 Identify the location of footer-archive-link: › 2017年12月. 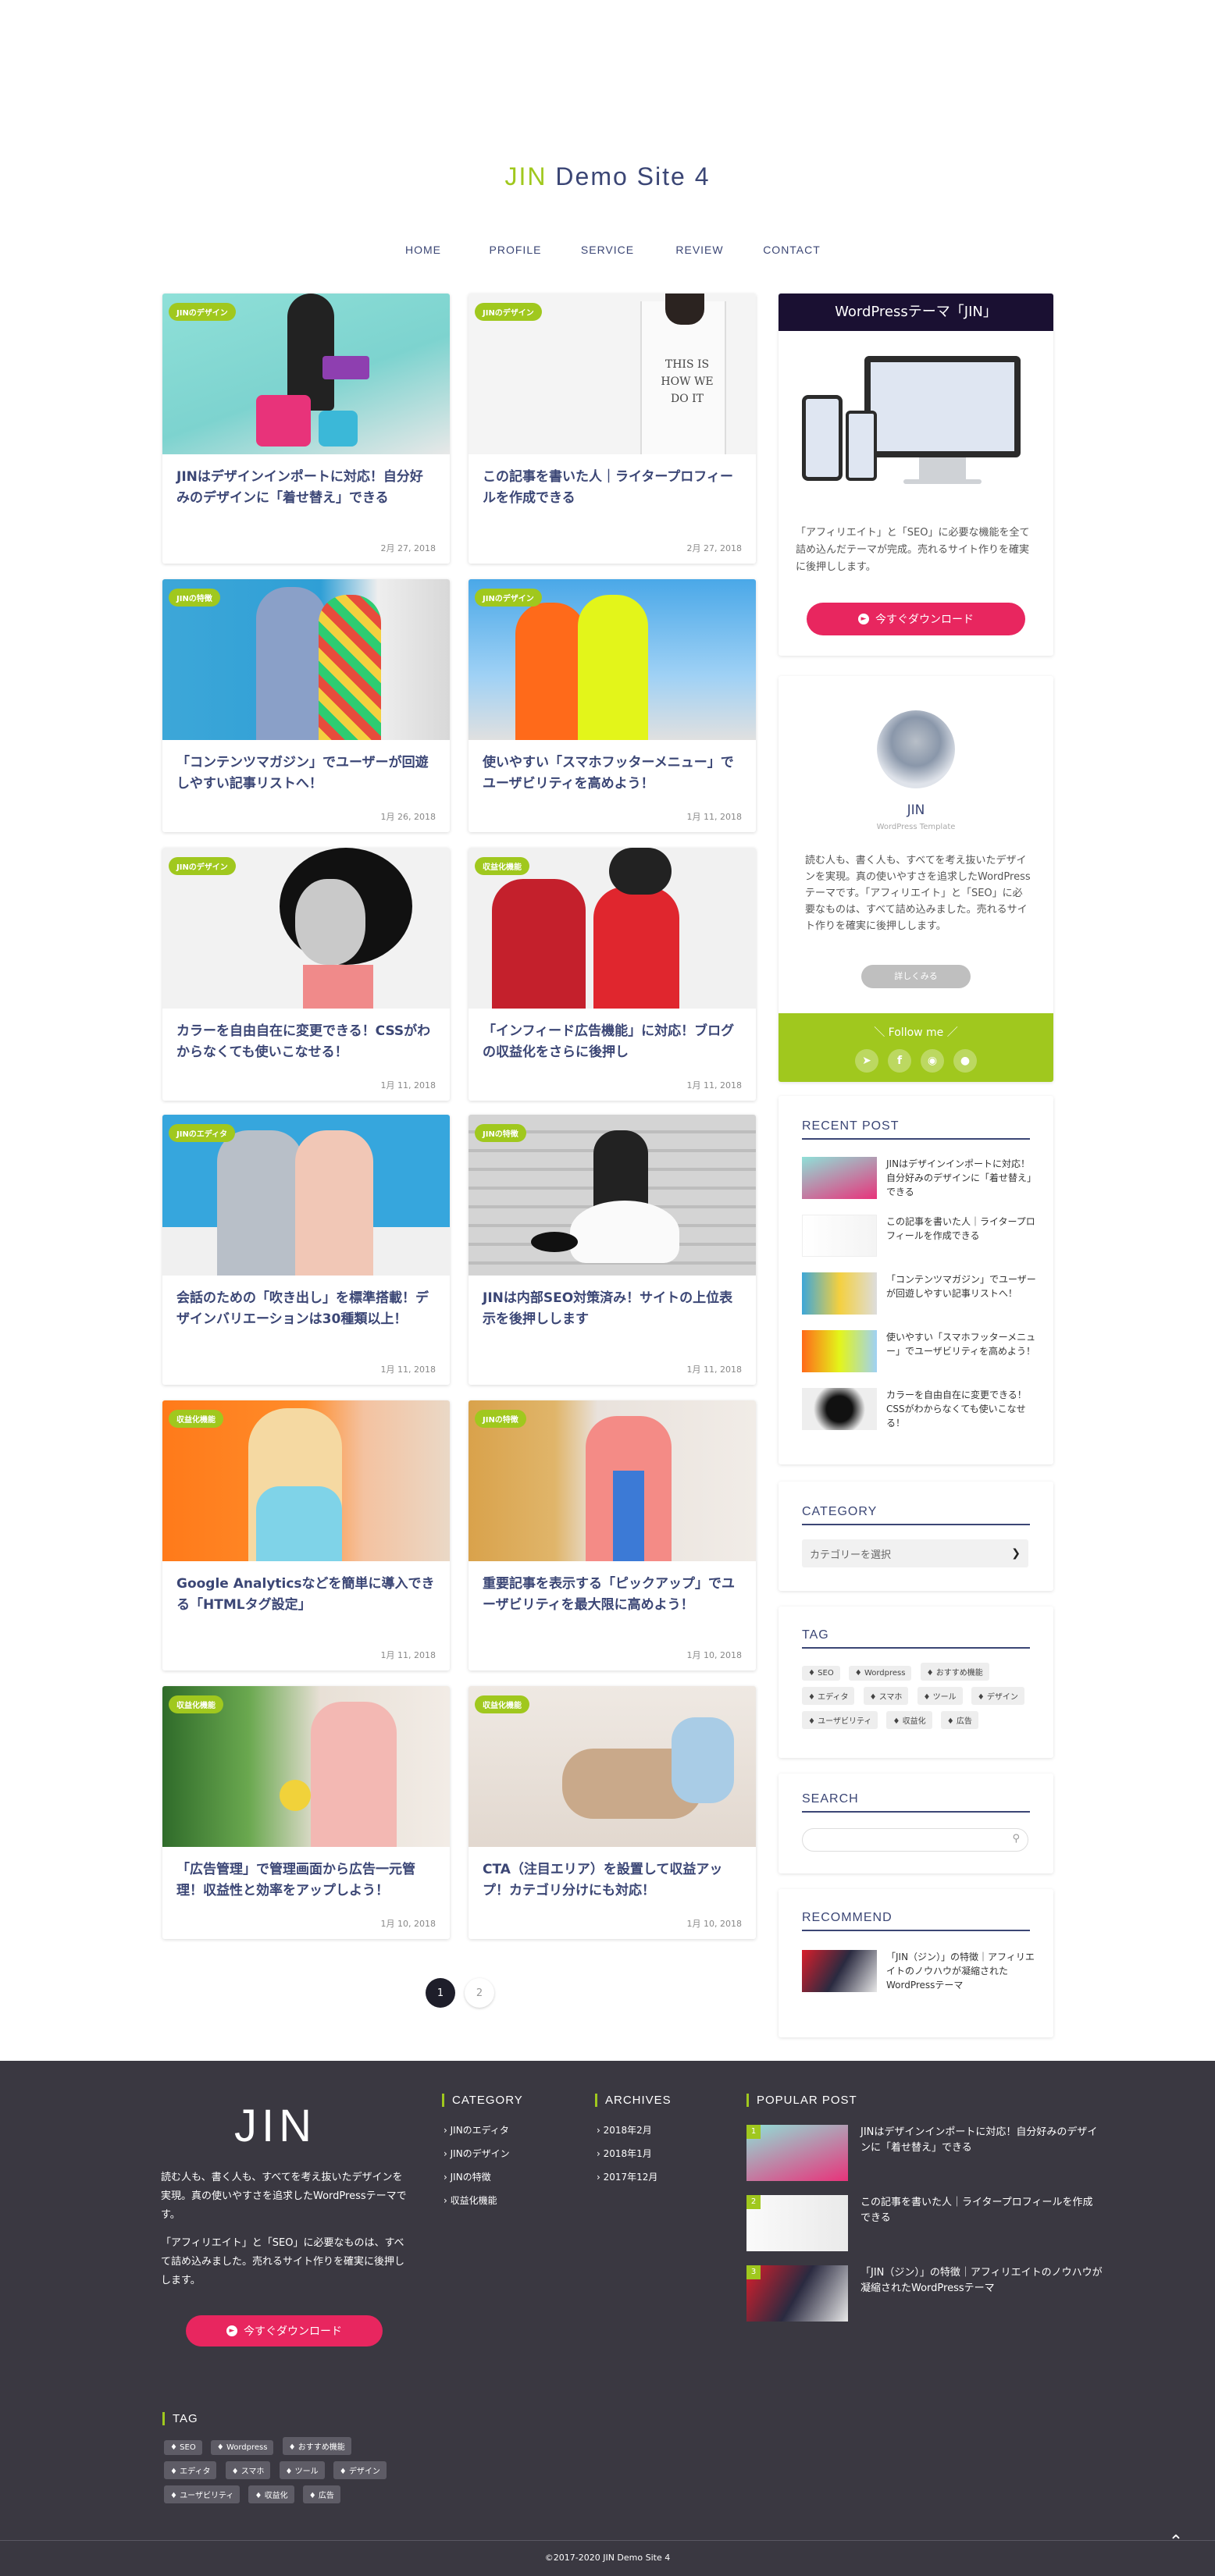
(627, 2176).